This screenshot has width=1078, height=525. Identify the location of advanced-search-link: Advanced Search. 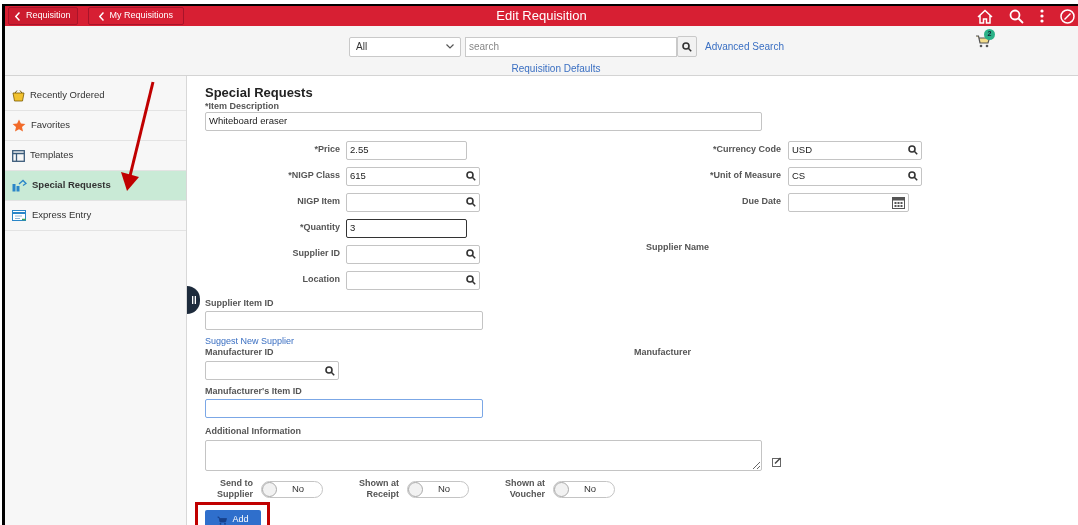
(744, 46).